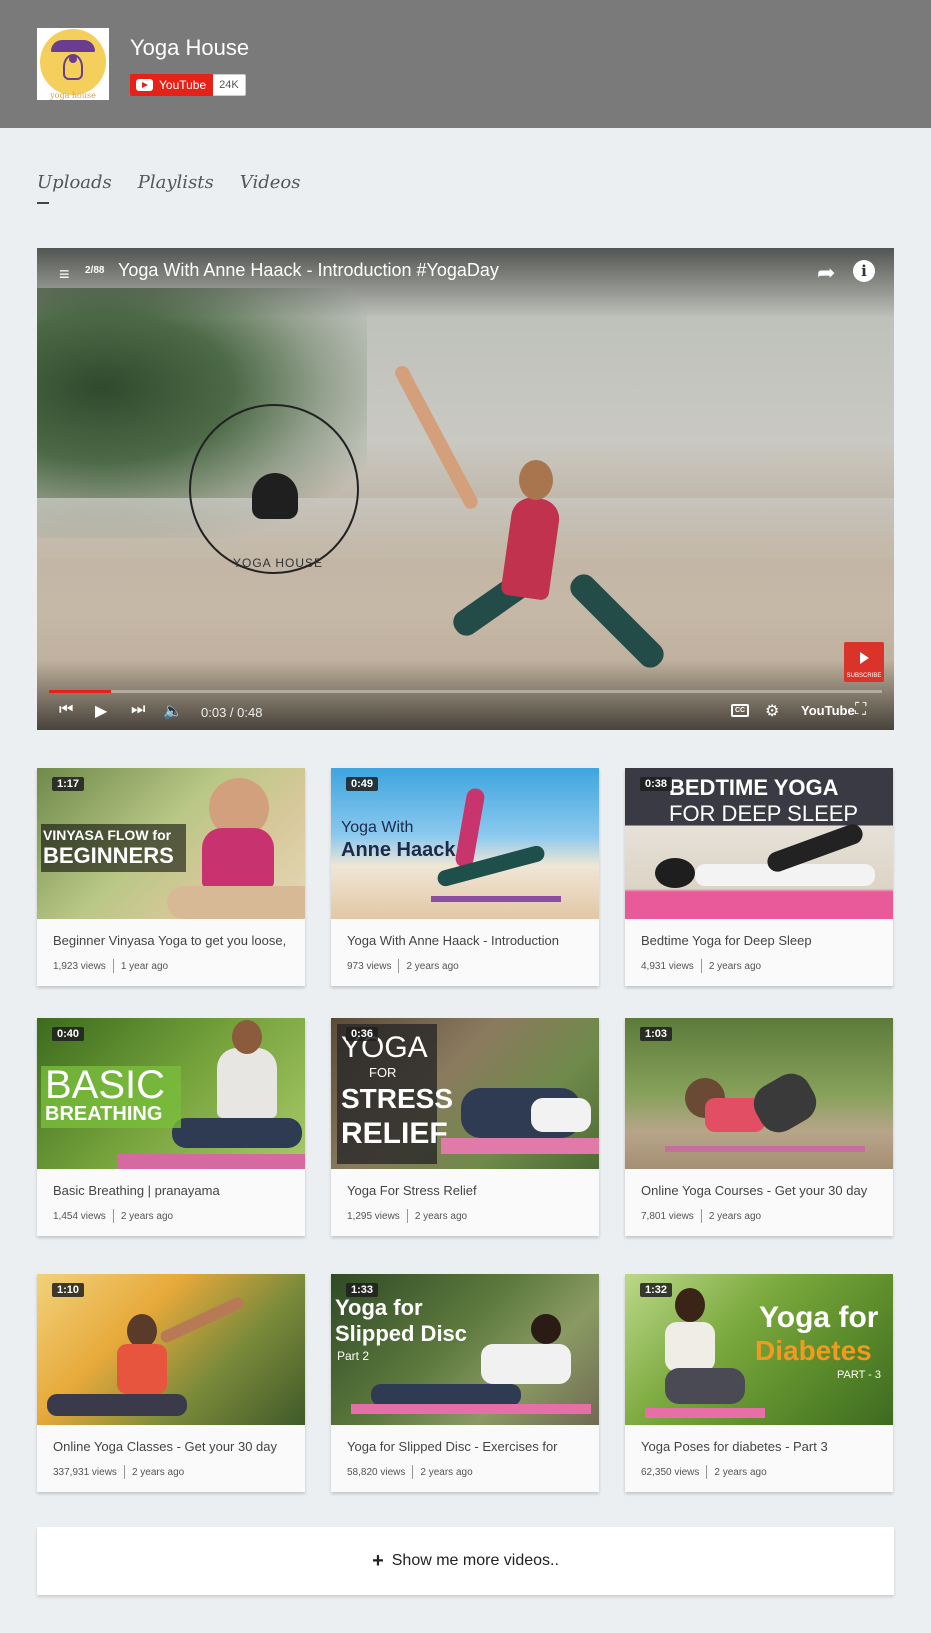 The image size is (931, 1633). What do you see at coordinates (175, 1190) in the screenshot?
I see `video-title: Basic Breathing | pranayama` at bounding box center [175, 1190].